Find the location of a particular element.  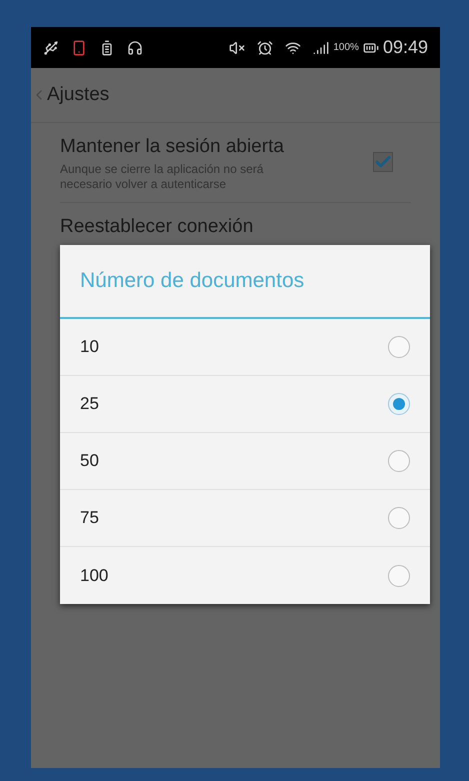

action-bar-title: Ajustes is located at coordinates (78, 94).